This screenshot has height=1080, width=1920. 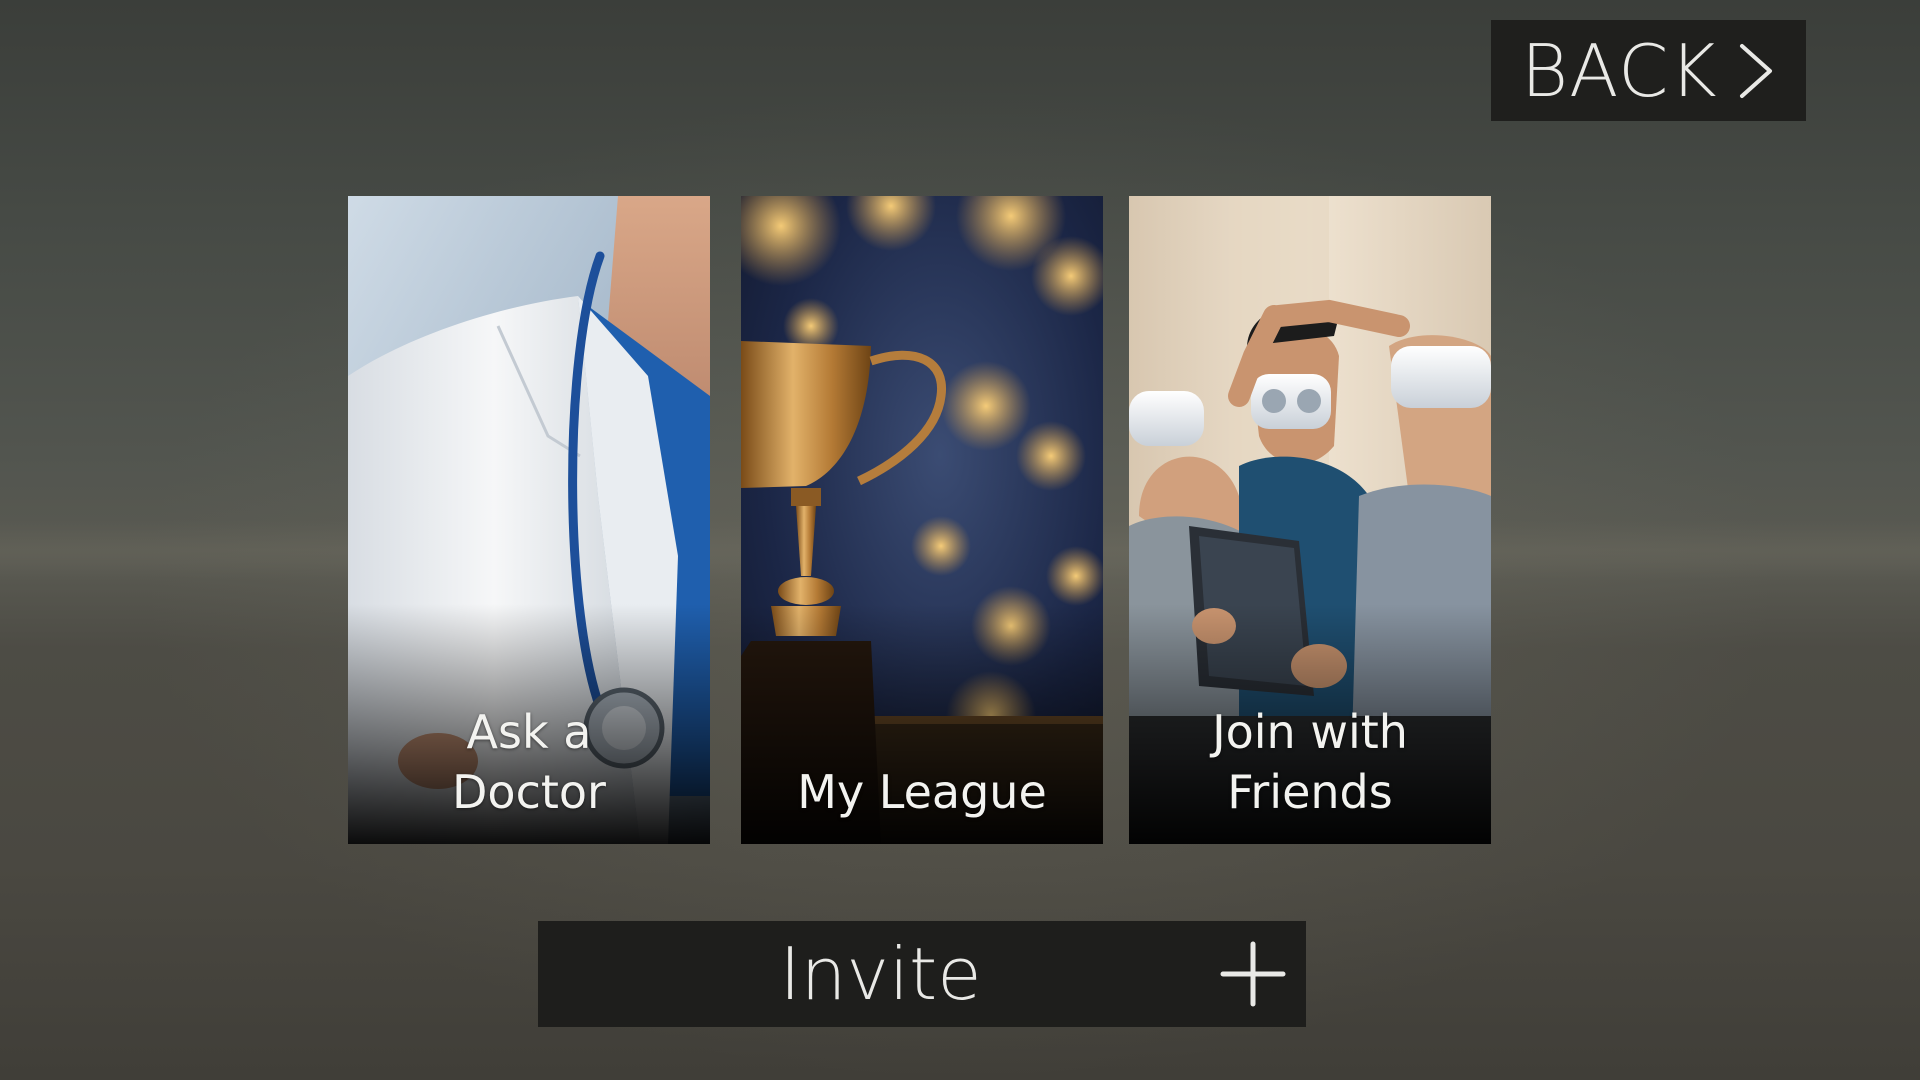 What do you see at coordinates (1619, 70) in the screenshot?
I see `back-label: BACK` at bounding box center [1619, 70].